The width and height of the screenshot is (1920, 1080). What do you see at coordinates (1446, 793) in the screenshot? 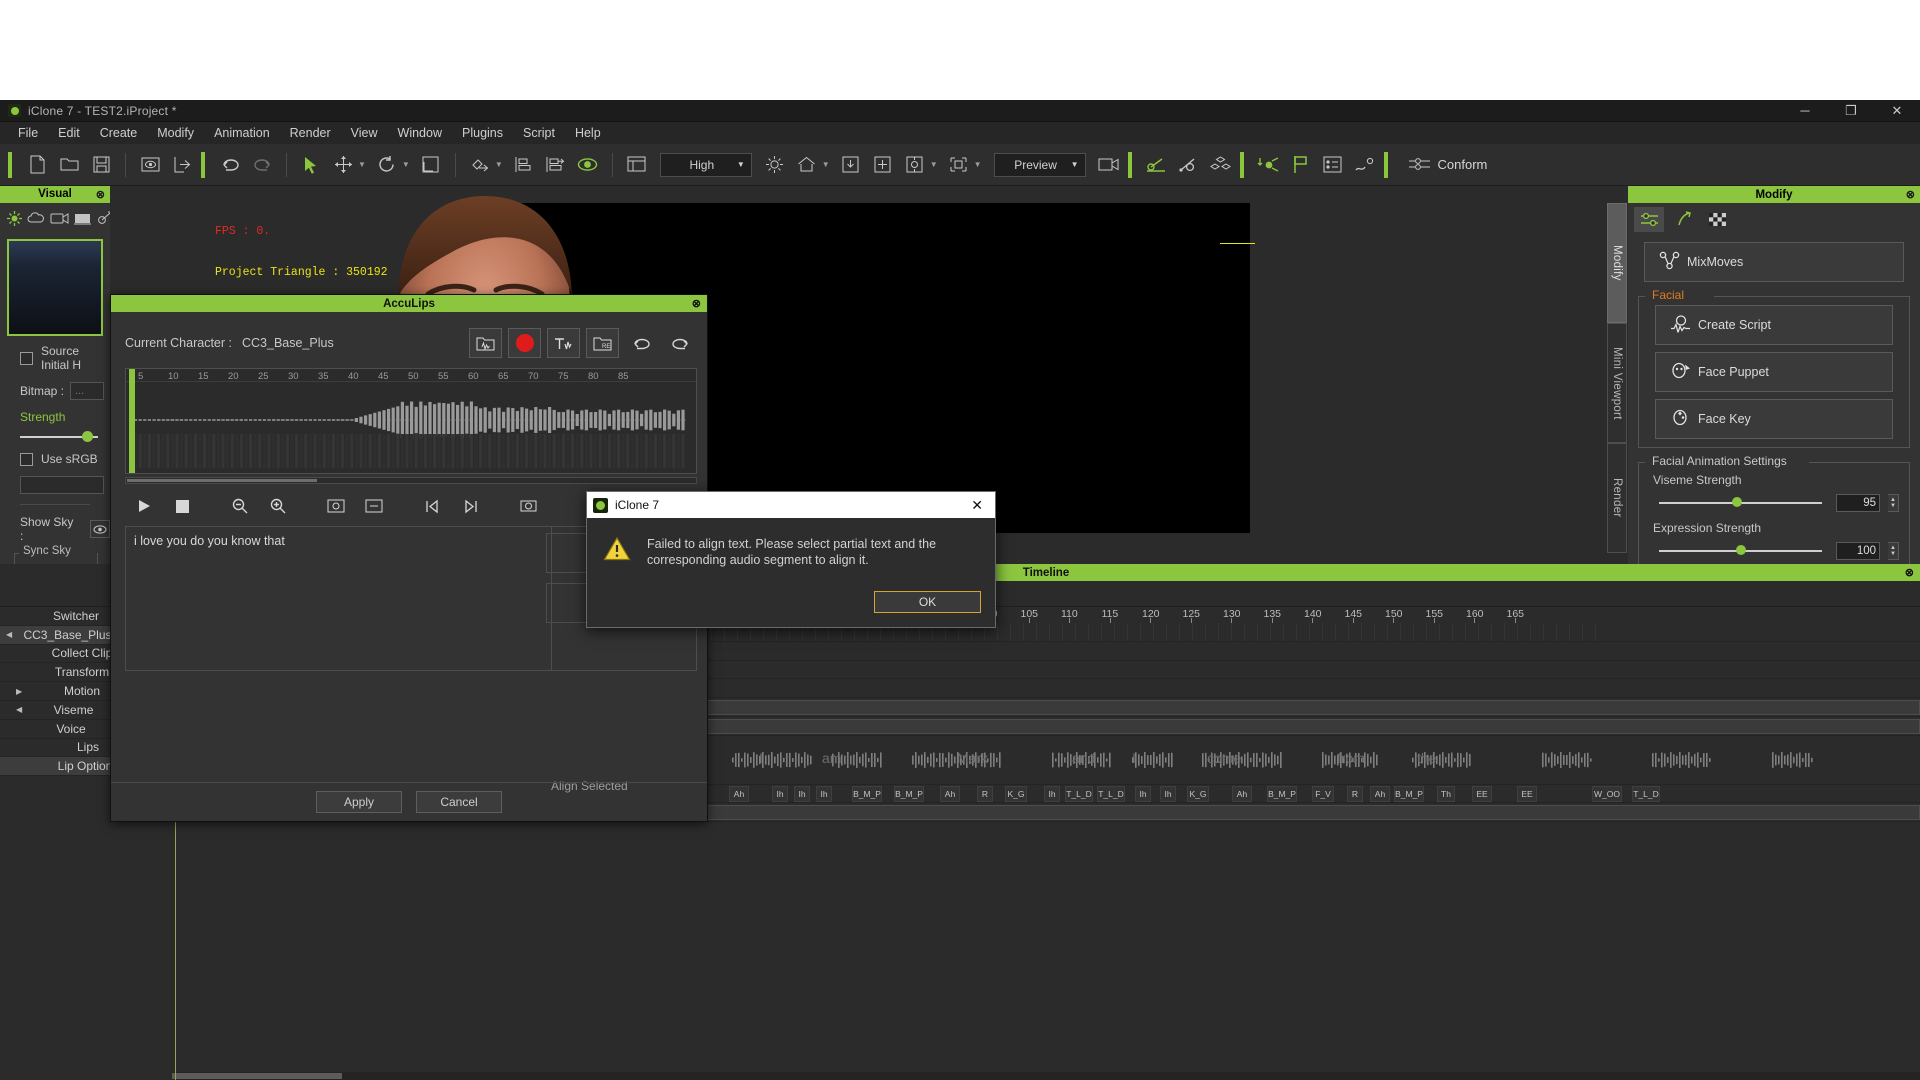
I see `viseme-block: Th` at bounding box center [1446, 793].